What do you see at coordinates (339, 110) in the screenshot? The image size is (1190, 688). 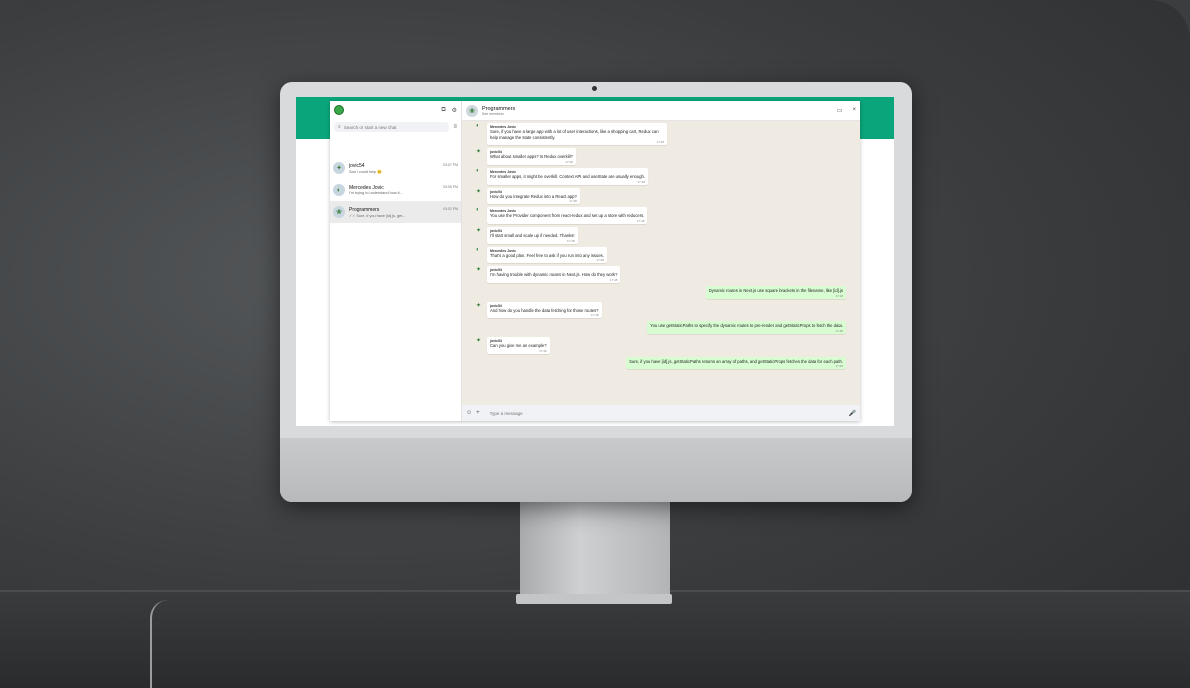 I see `my-avatar` at bounding box center [339, 110].